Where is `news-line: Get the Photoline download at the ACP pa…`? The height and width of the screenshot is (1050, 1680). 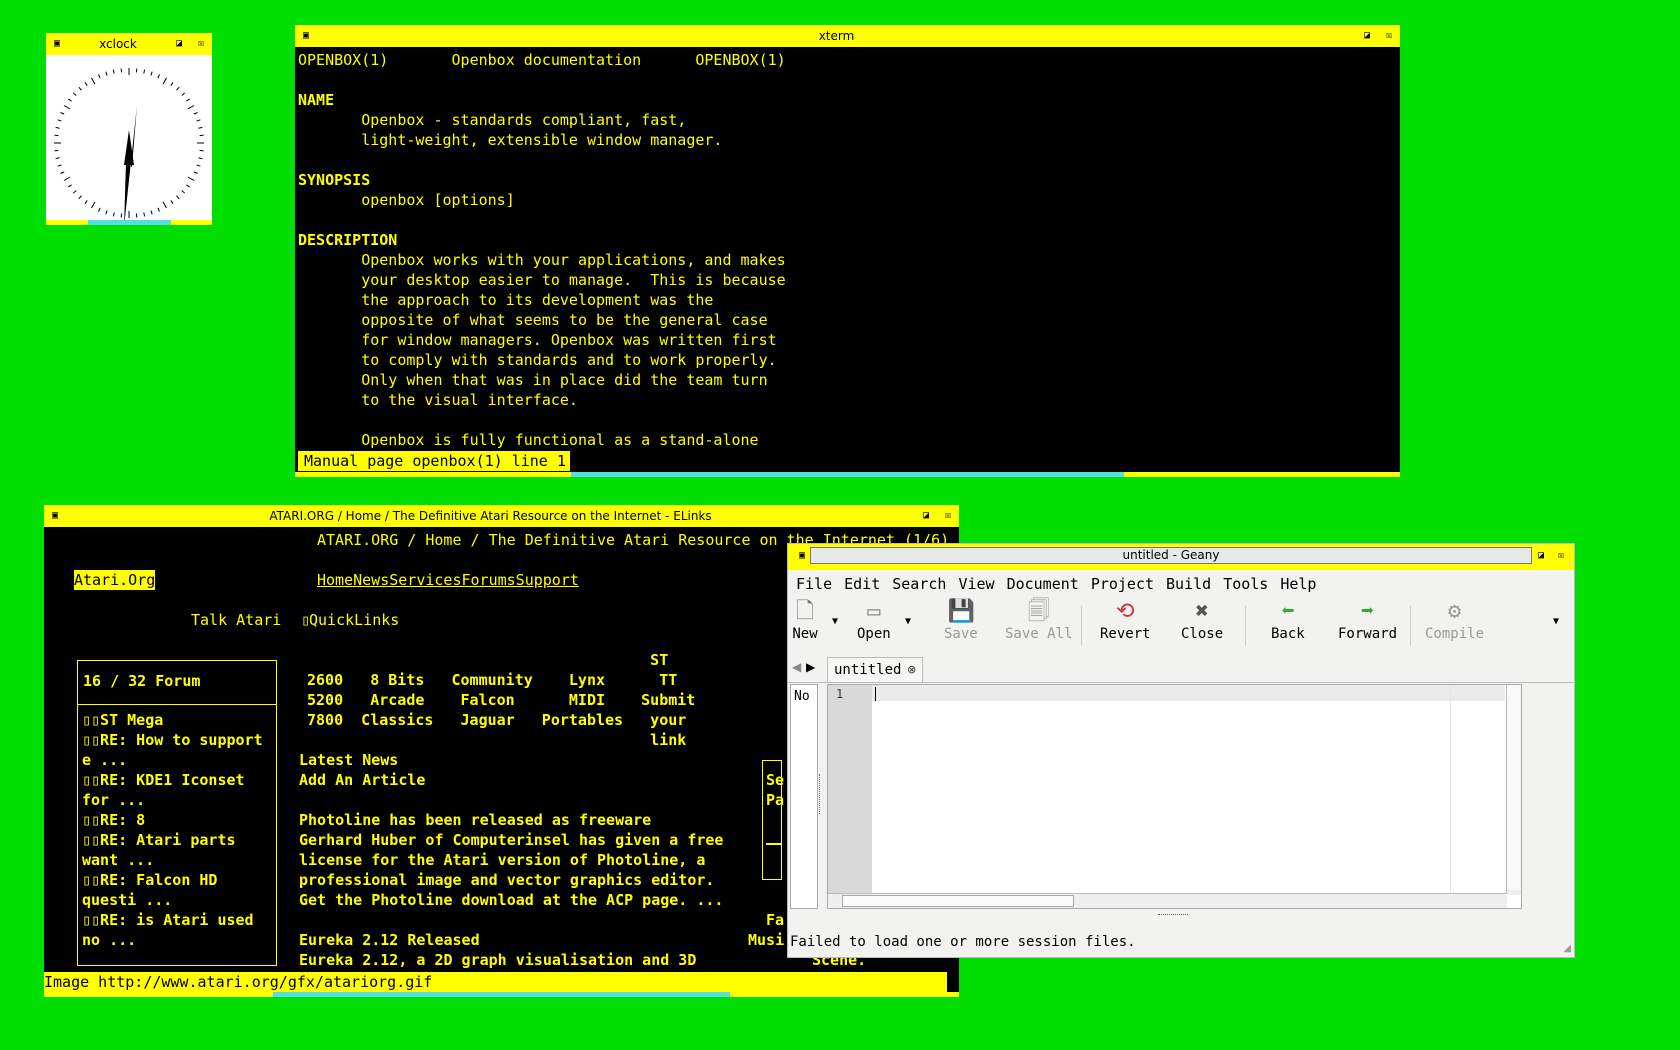 news-line: Get the Photoline download at the ACP pa… is located at coordinates (511, 900).